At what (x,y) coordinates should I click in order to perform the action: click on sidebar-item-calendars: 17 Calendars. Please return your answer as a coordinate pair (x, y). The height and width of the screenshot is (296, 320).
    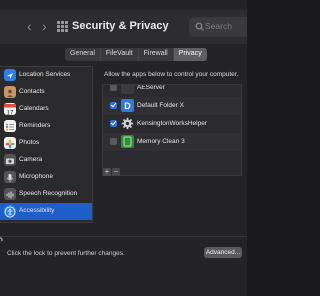
    Looking at the image, I should click on (46, 109).